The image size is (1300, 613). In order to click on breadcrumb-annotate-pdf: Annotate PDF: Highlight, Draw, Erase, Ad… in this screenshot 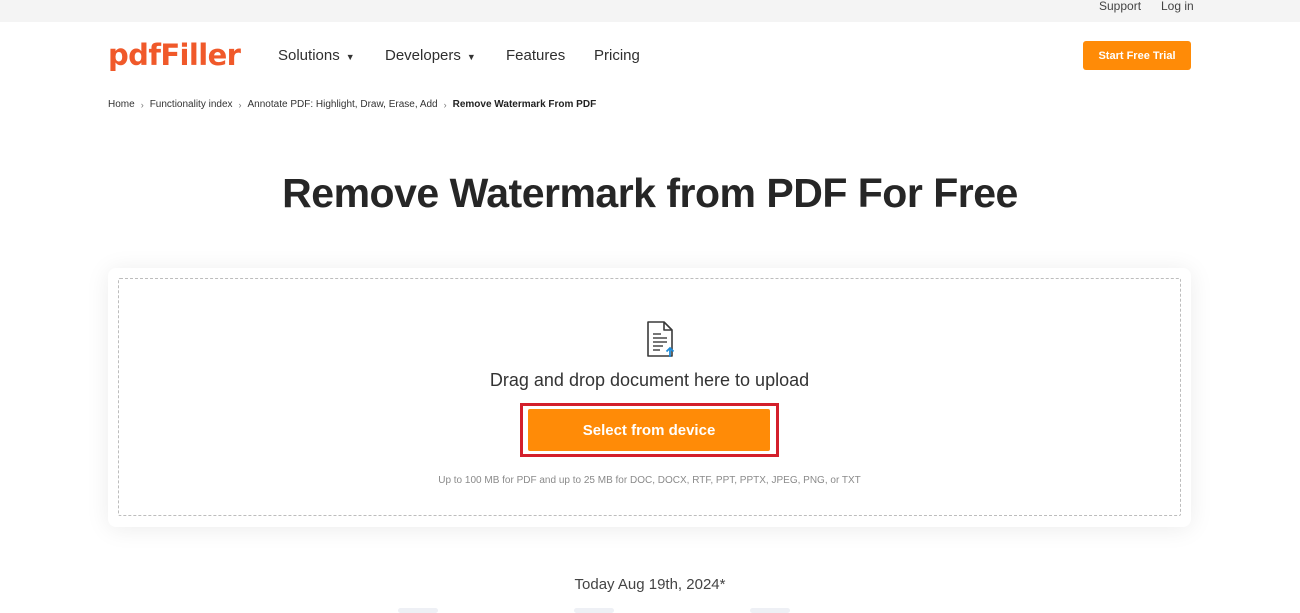, I will do `click(343, 104)`.